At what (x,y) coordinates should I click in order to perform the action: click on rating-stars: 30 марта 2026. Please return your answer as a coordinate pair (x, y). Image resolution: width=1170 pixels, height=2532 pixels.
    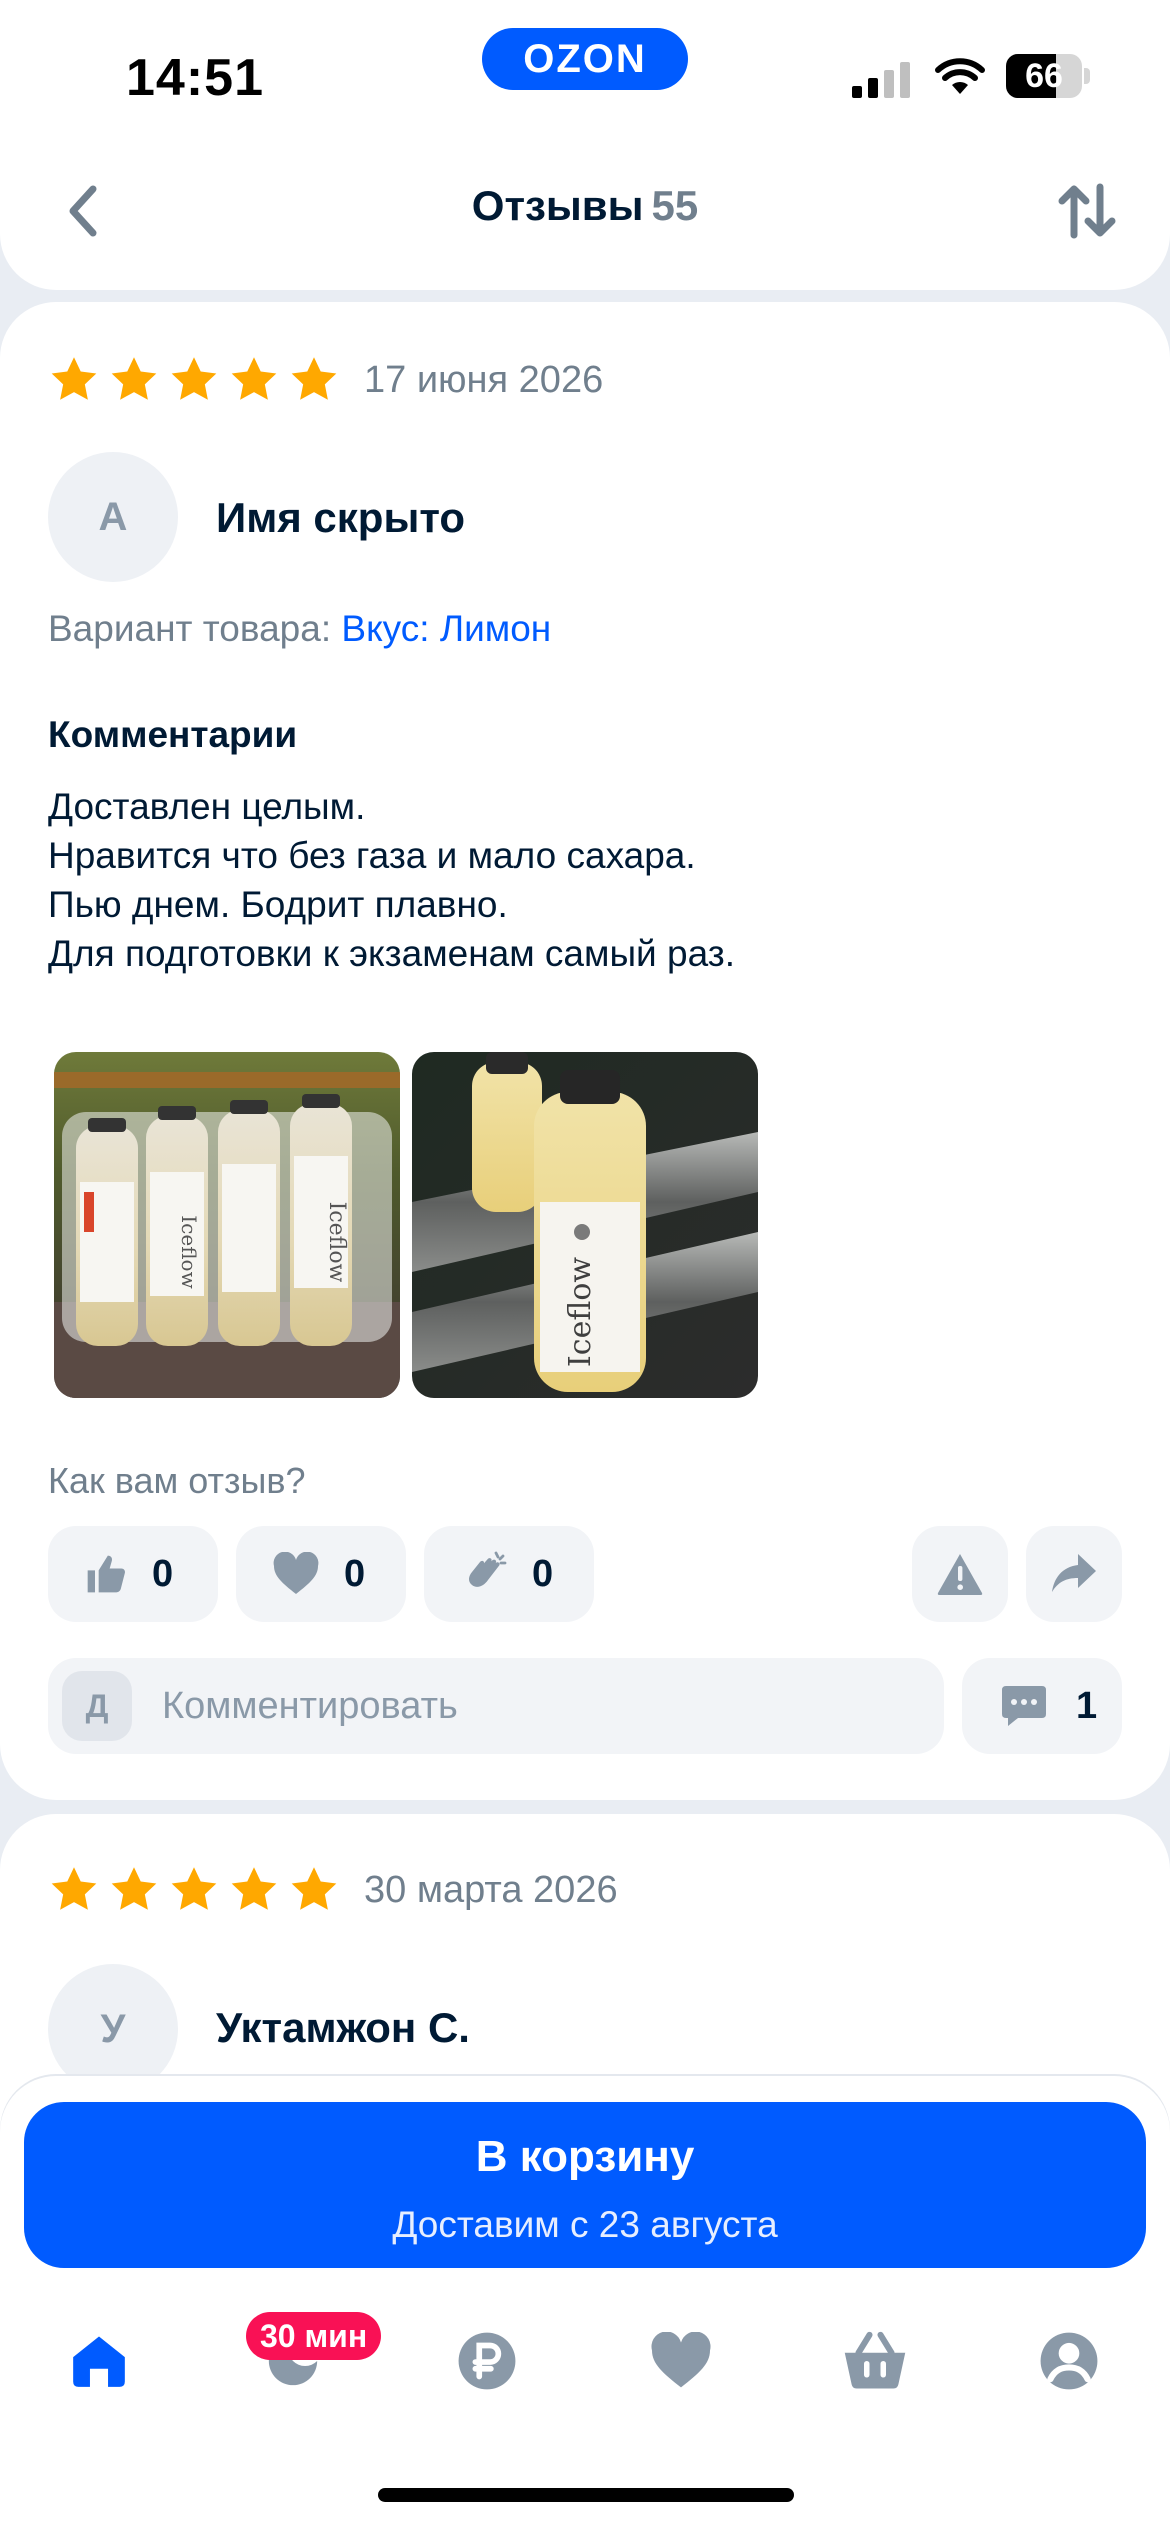
    Looking at the image, I should click on (333, 1890).